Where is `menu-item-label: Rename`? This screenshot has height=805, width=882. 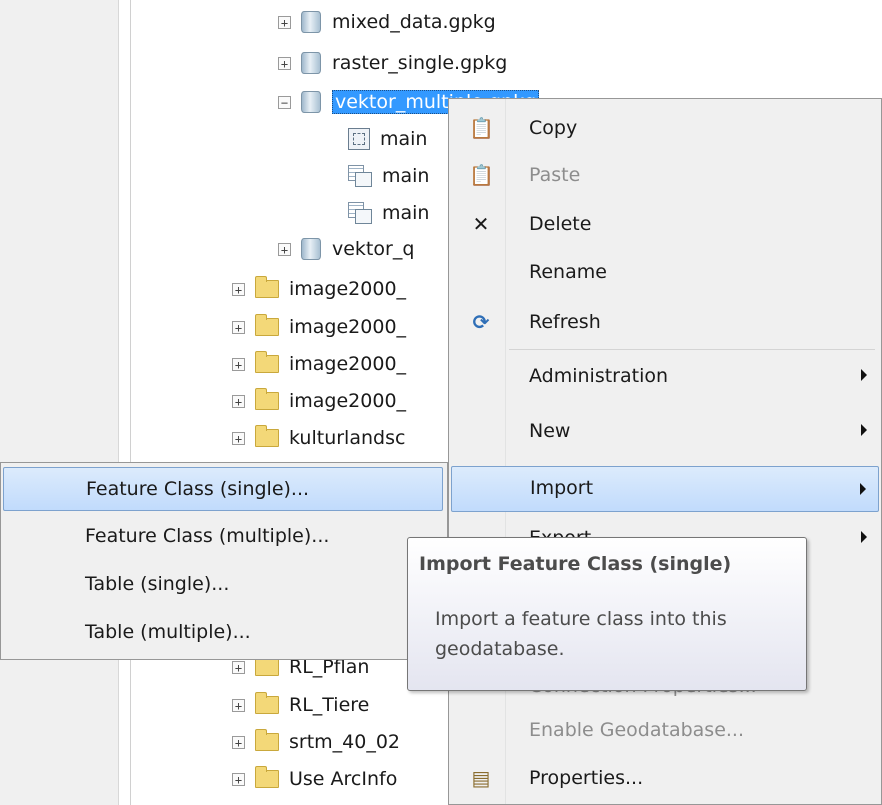
menu-item-label: Rename is located at coordinates (568, 272).